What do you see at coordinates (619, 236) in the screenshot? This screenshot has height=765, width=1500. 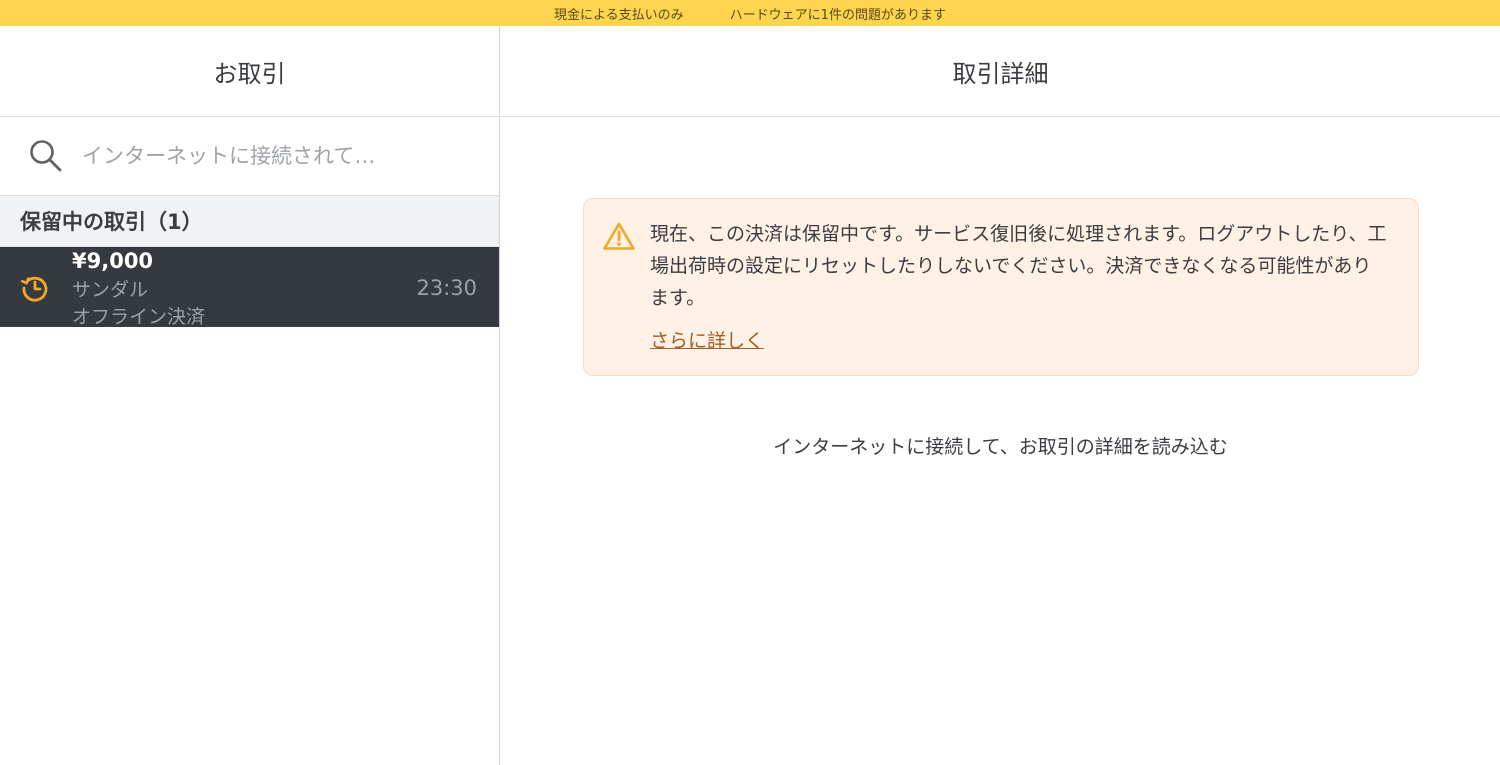 I see `warning-icon` at bounding box center [619, 236].